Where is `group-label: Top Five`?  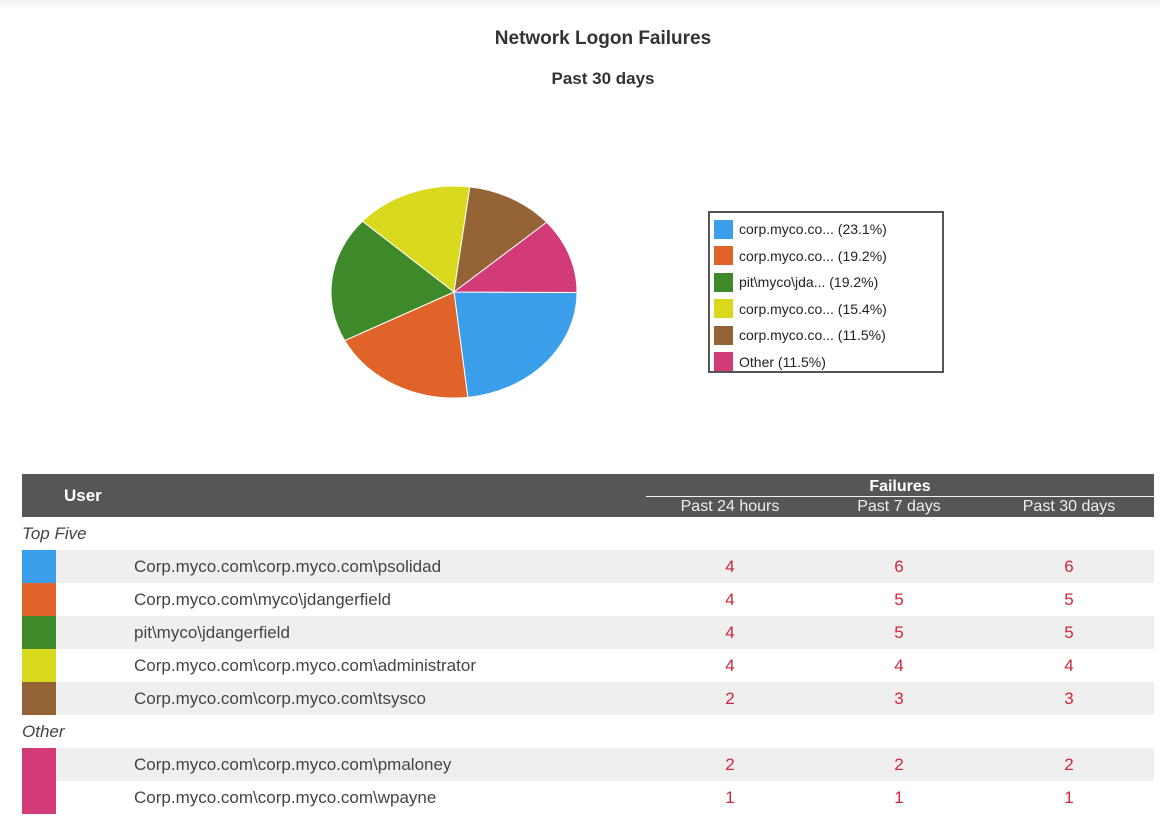
group-label: Top Five is located at coordinates (588, 533).